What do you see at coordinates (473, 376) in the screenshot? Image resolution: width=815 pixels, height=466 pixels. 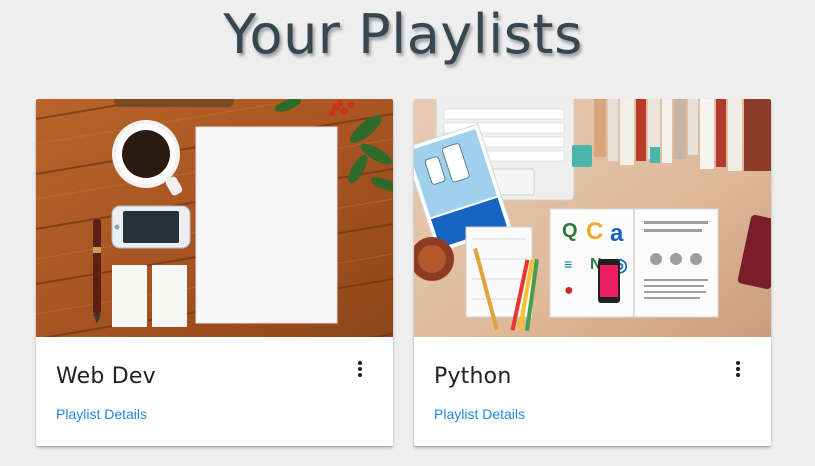 I see `playlist-title: Python` at bounding box center [473, 376].